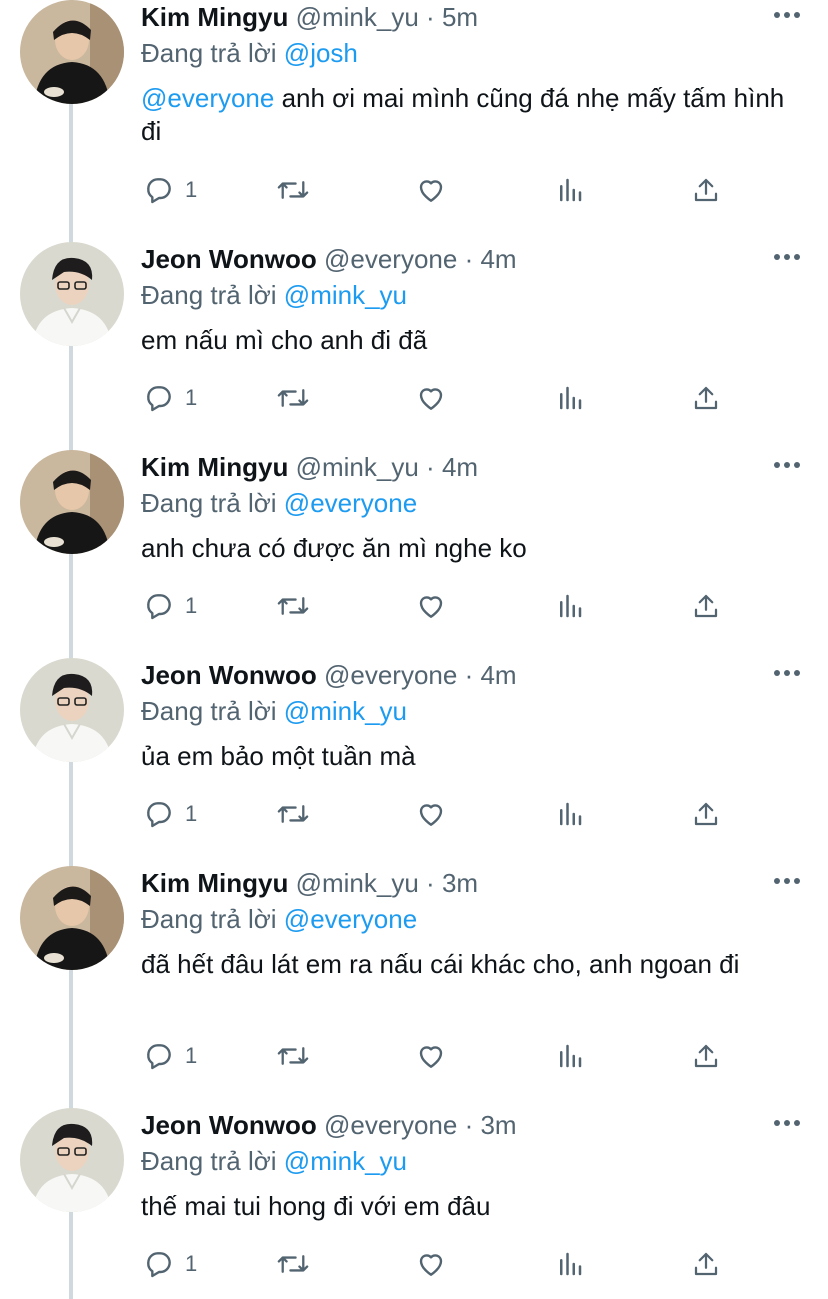  I want to click on text-mention: @everyone, so click(207, 98).